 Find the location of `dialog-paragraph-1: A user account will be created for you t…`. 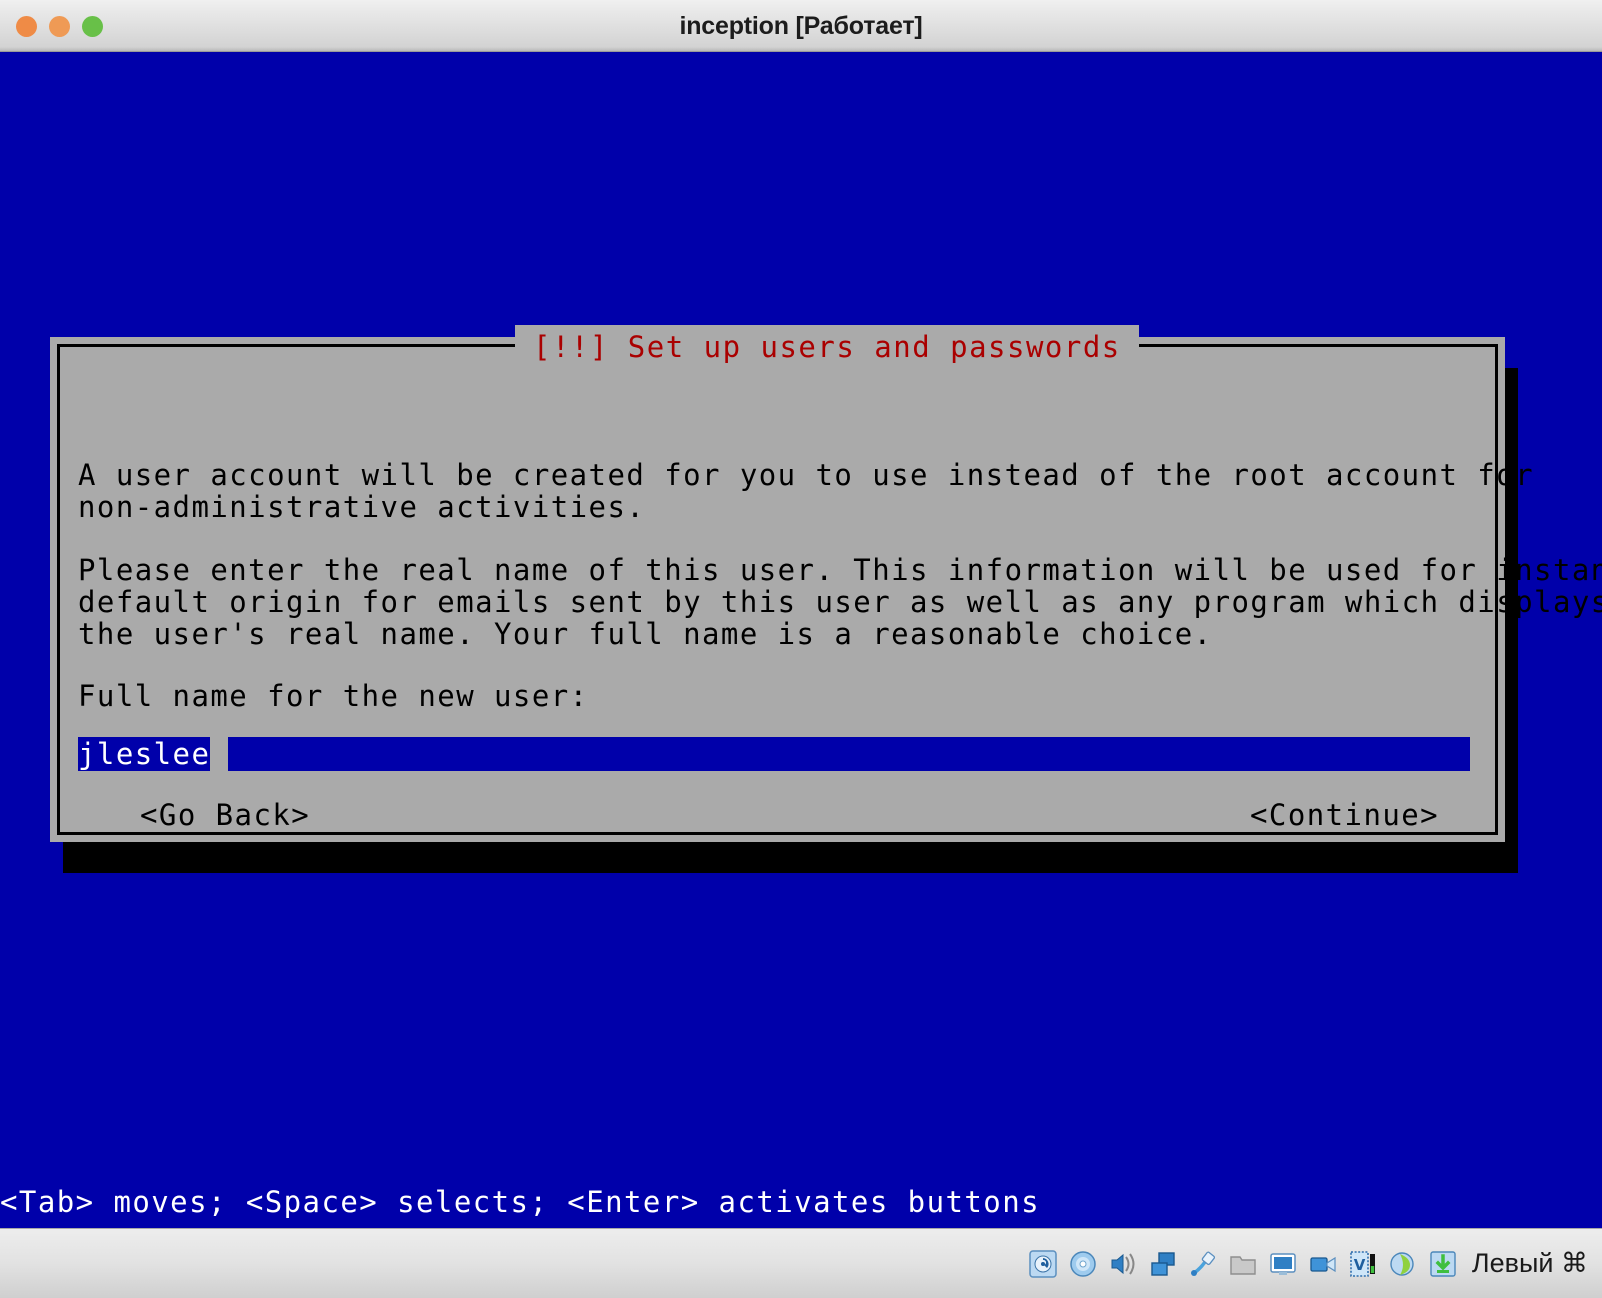

dialog-paragraph-1: A user account will be created for you t… is located at coordinates (806, 491).